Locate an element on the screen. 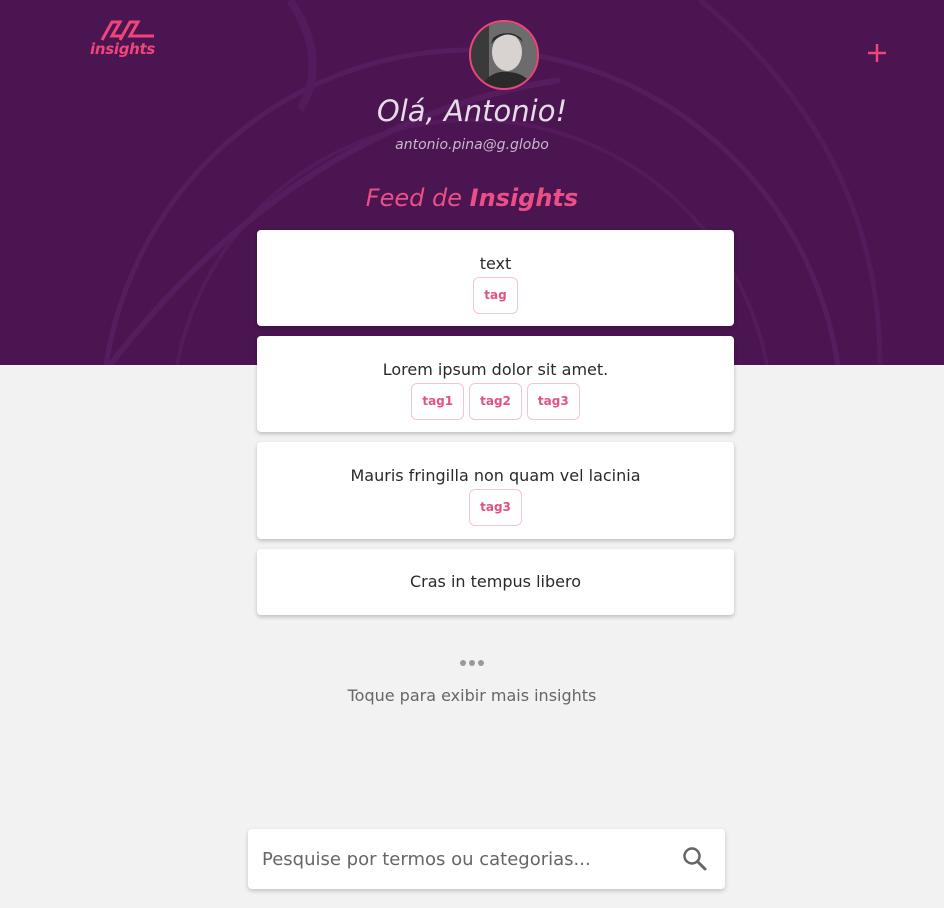 The height and width of the screenshot is (908, 944). tag-list: tag is located at coordinates (495, 295).